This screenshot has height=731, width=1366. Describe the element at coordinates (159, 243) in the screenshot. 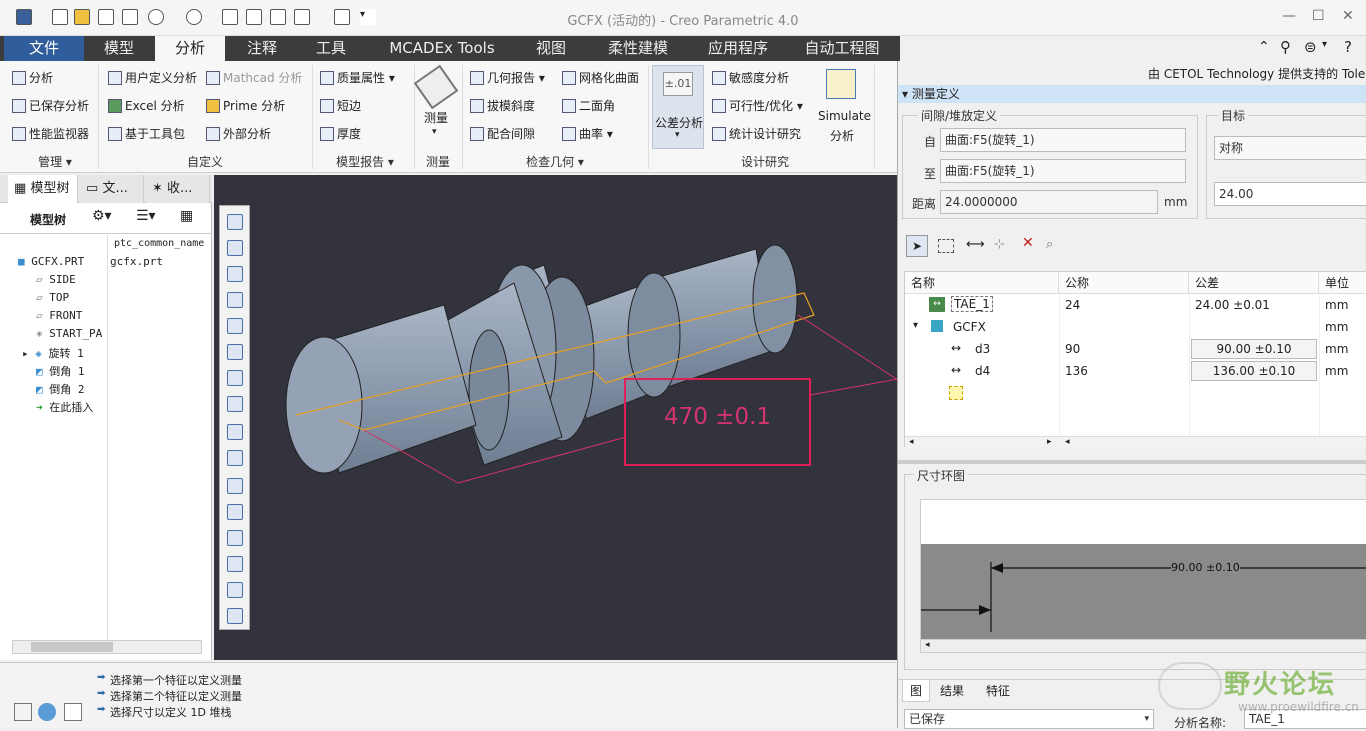

I see `column-header: ptc_common_name` at that location.